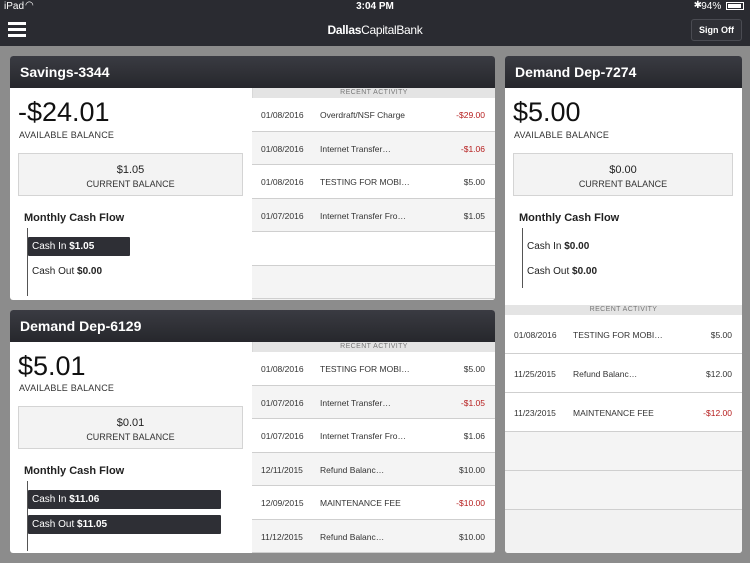  What do you see at coordinates (373, 215) in the screenshot?
I see `activity-row: 01/07/2016 Internet Transfer Fro… $1.05` at bounding box center [373, 215].